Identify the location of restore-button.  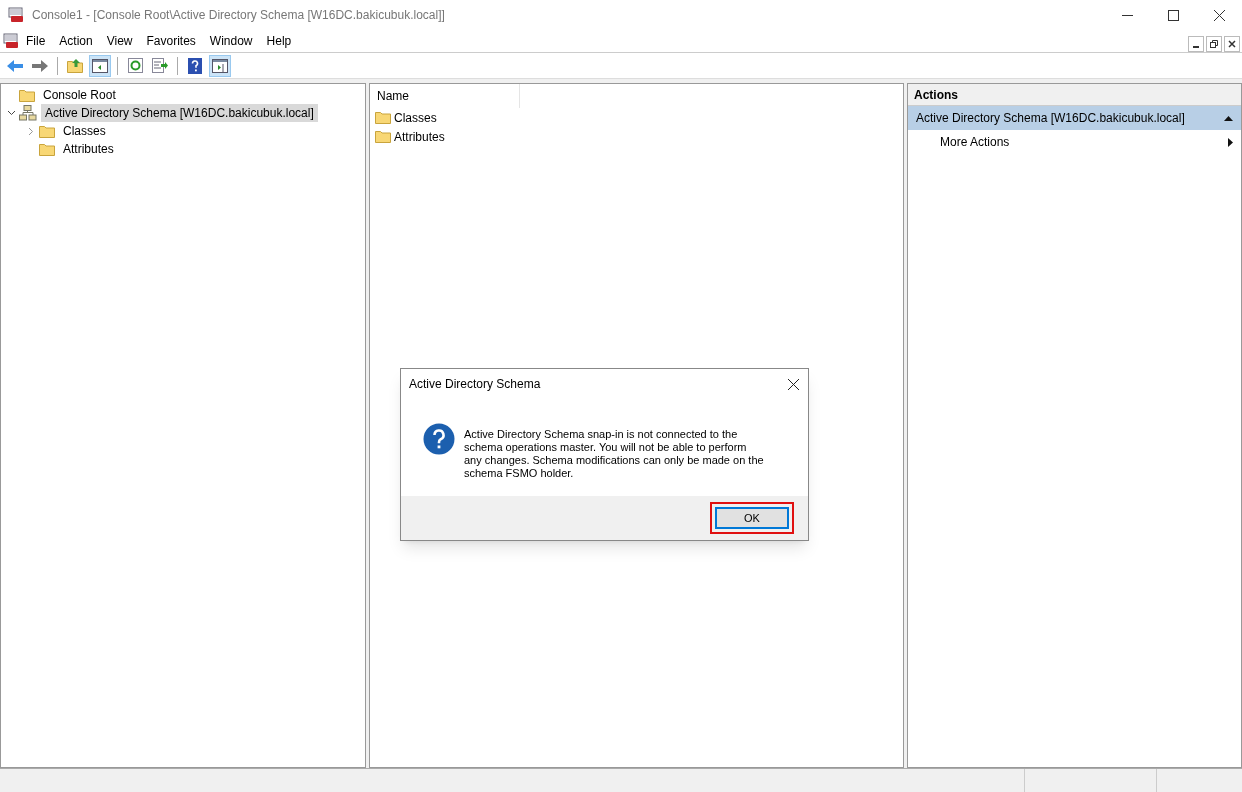
(1214, 44).